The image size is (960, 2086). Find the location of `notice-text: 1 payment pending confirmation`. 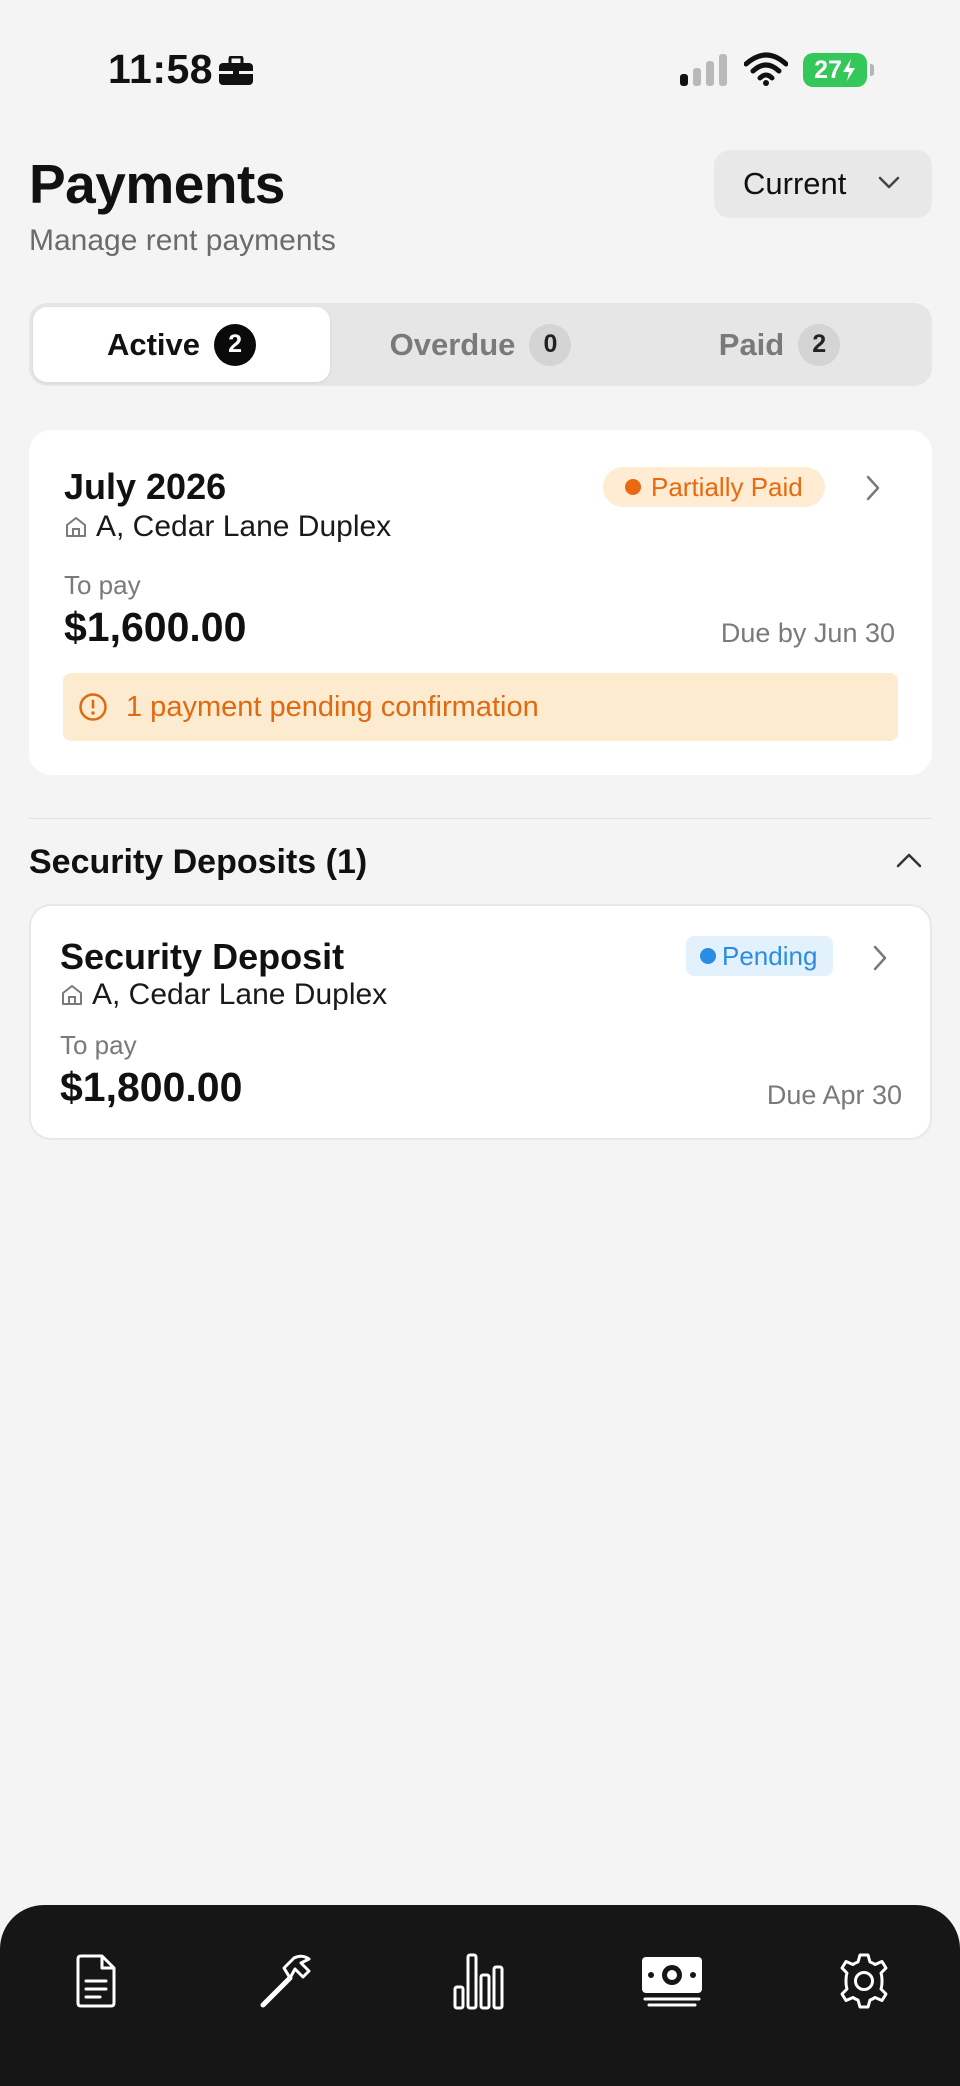

notice-text: 1 payment pending confirmation is located at coordinates (332, 706).